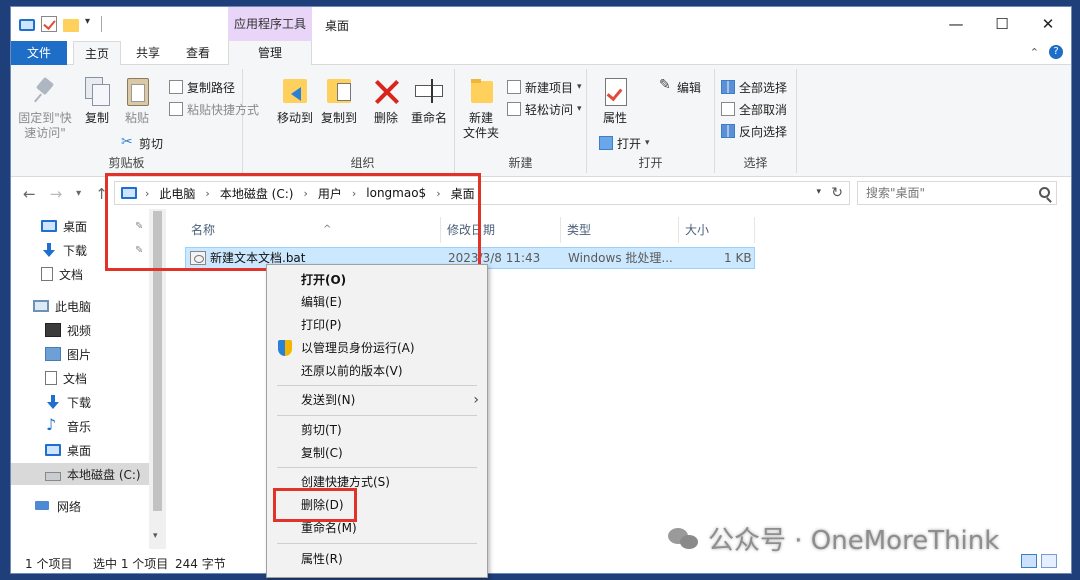 The image size is (1080, 580). Describe the element at coordinates (148, 53) in the screenshot. I see `tab-share: 共享` at that location.